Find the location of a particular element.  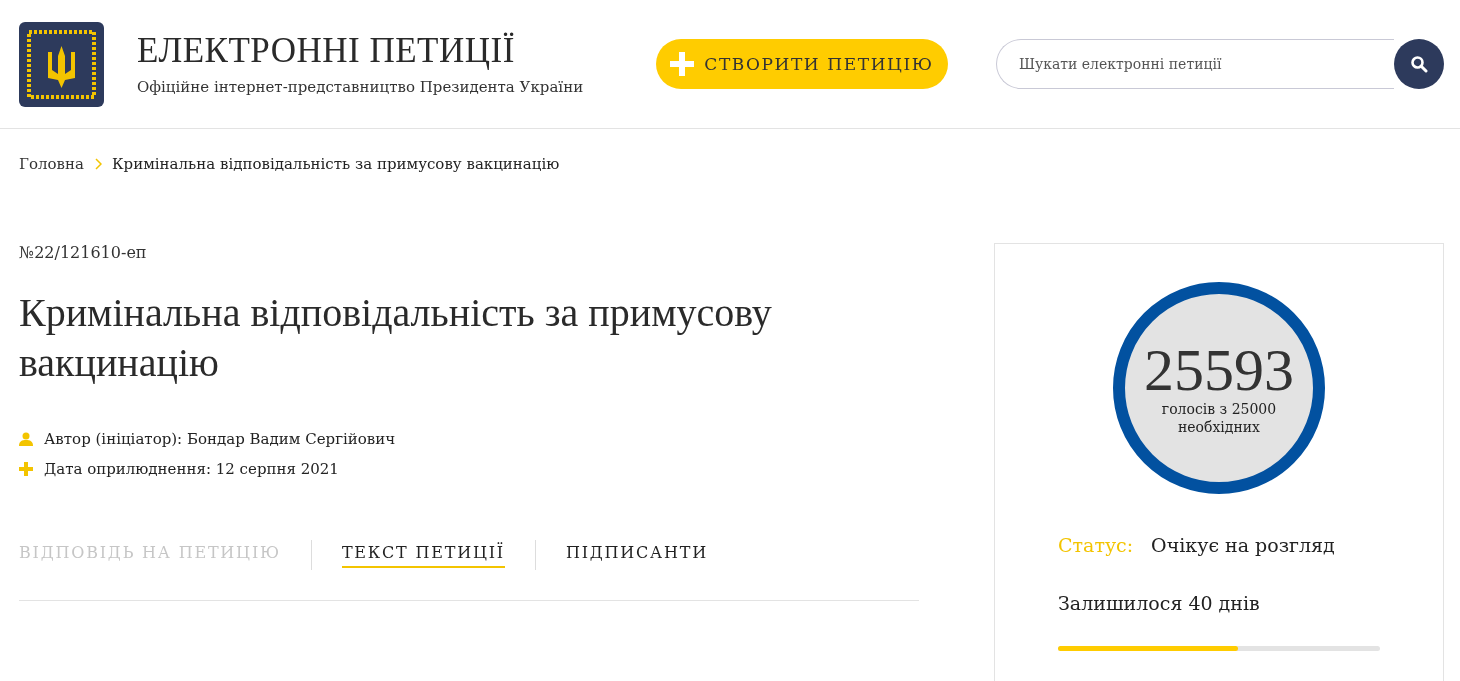

search-button is located at coordinates (1419, 64).